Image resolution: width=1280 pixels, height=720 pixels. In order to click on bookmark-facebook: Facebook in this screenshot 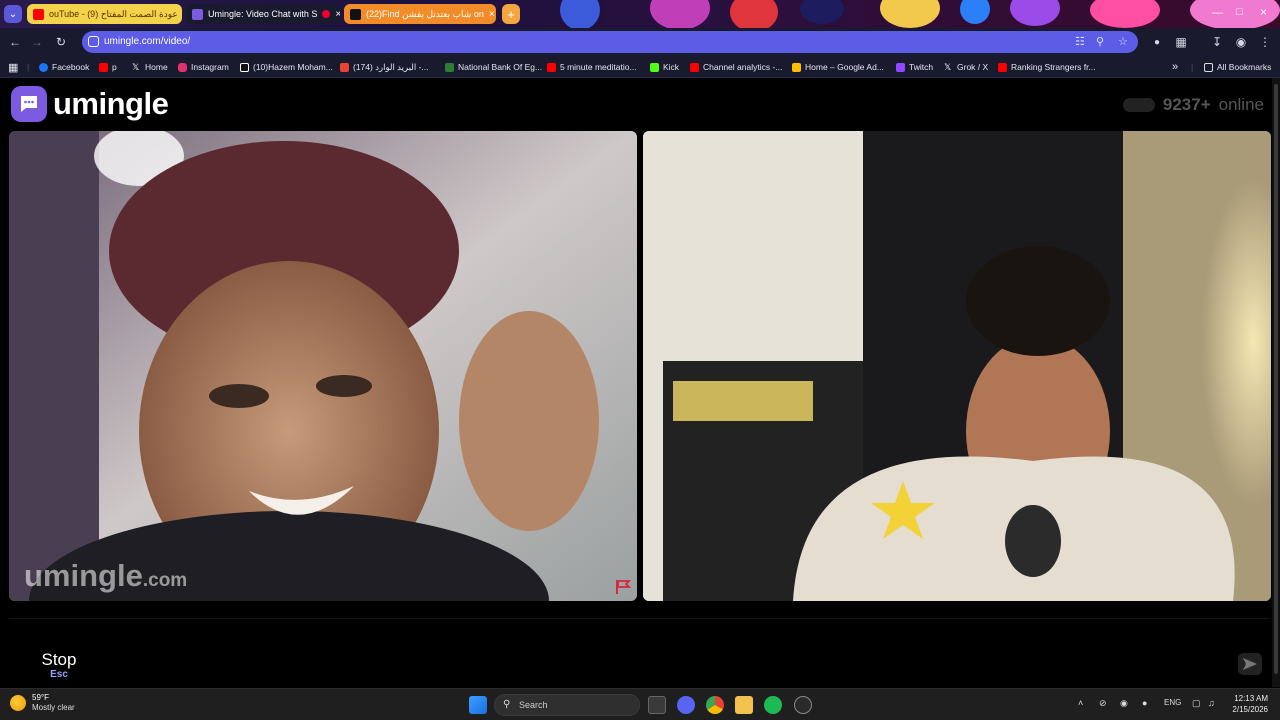, I will do `click(64, 67)`.